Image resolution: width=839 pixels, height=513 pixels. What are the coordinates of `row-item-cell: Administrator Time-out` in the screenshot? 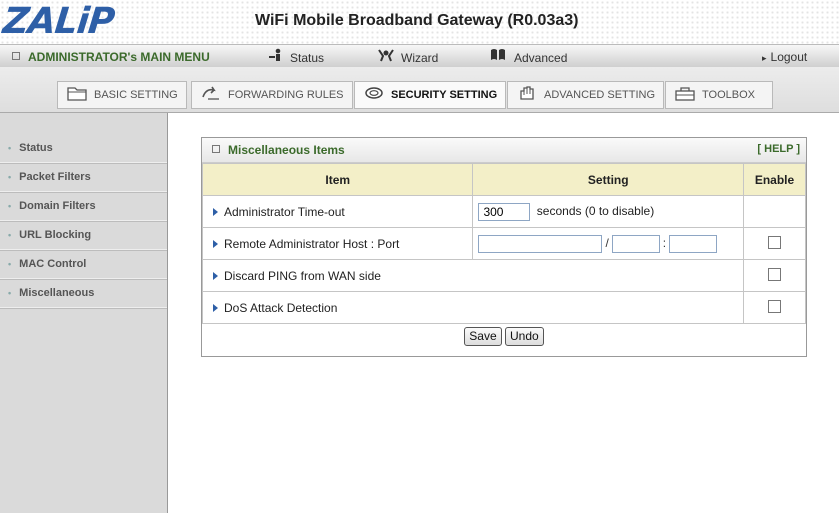 It's located at (337, 211).